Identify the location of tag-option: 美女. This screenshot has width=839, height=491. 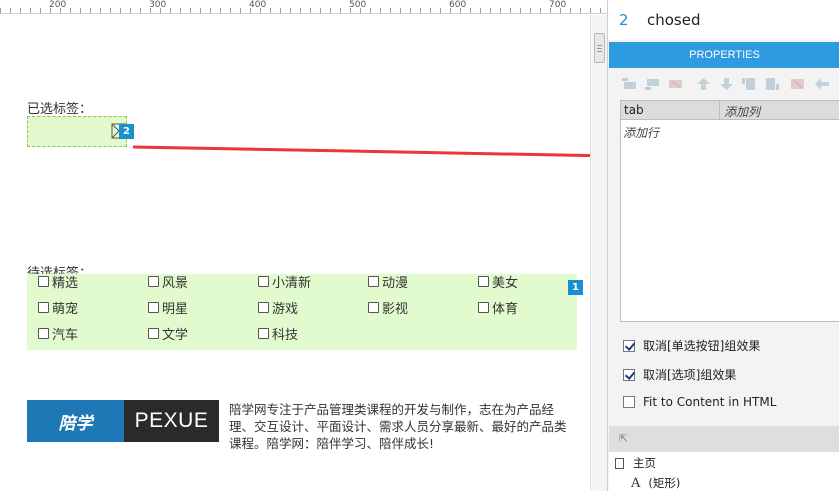
(498, 281).